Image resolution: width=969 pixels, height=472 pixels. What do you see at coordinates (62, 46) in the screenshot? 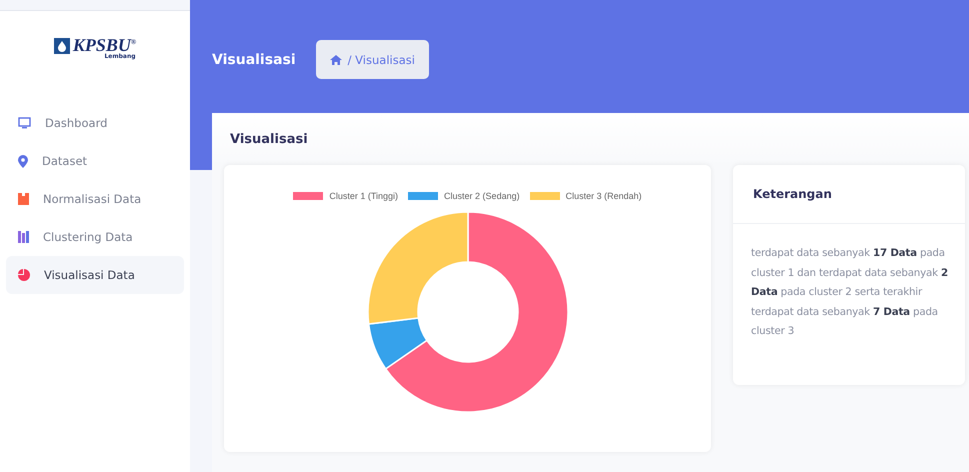
I see `logo-icon` at bounding box center [62, 46].